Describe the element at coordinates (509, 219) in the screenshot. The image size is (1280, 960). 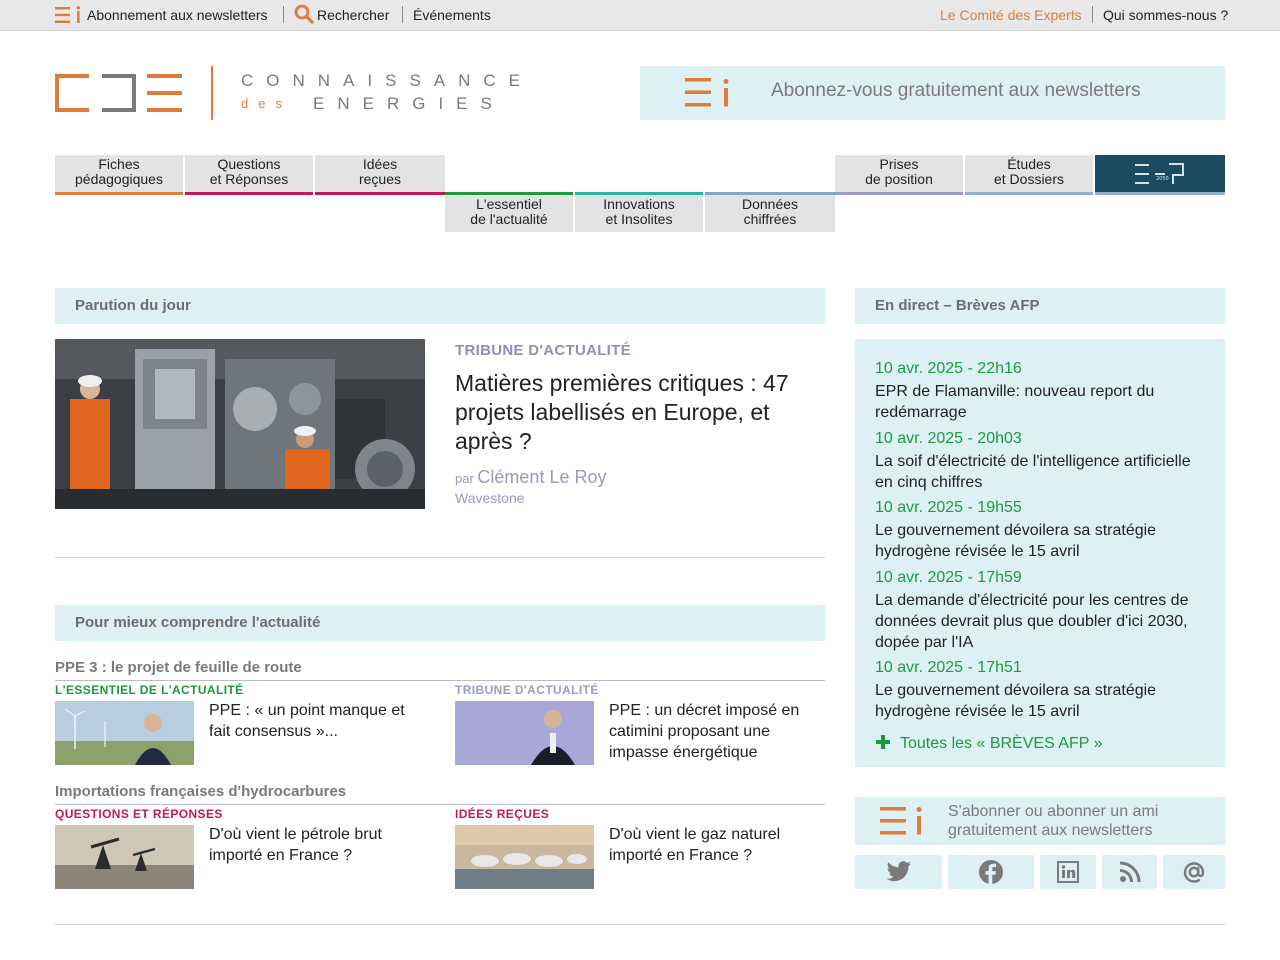
I see `nav-label: de l'actualité` at that location.